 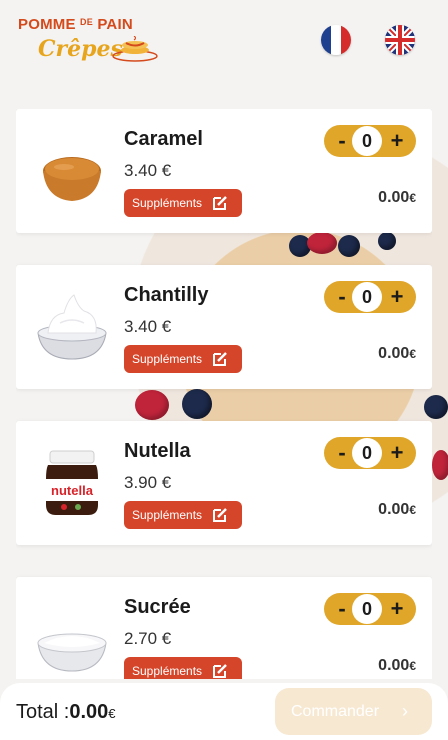 What do you see at coordinates (224, 40) in the screenshot?
I see `header: POMME DE PAIN Crêpes` at bounding box center [224, 40].